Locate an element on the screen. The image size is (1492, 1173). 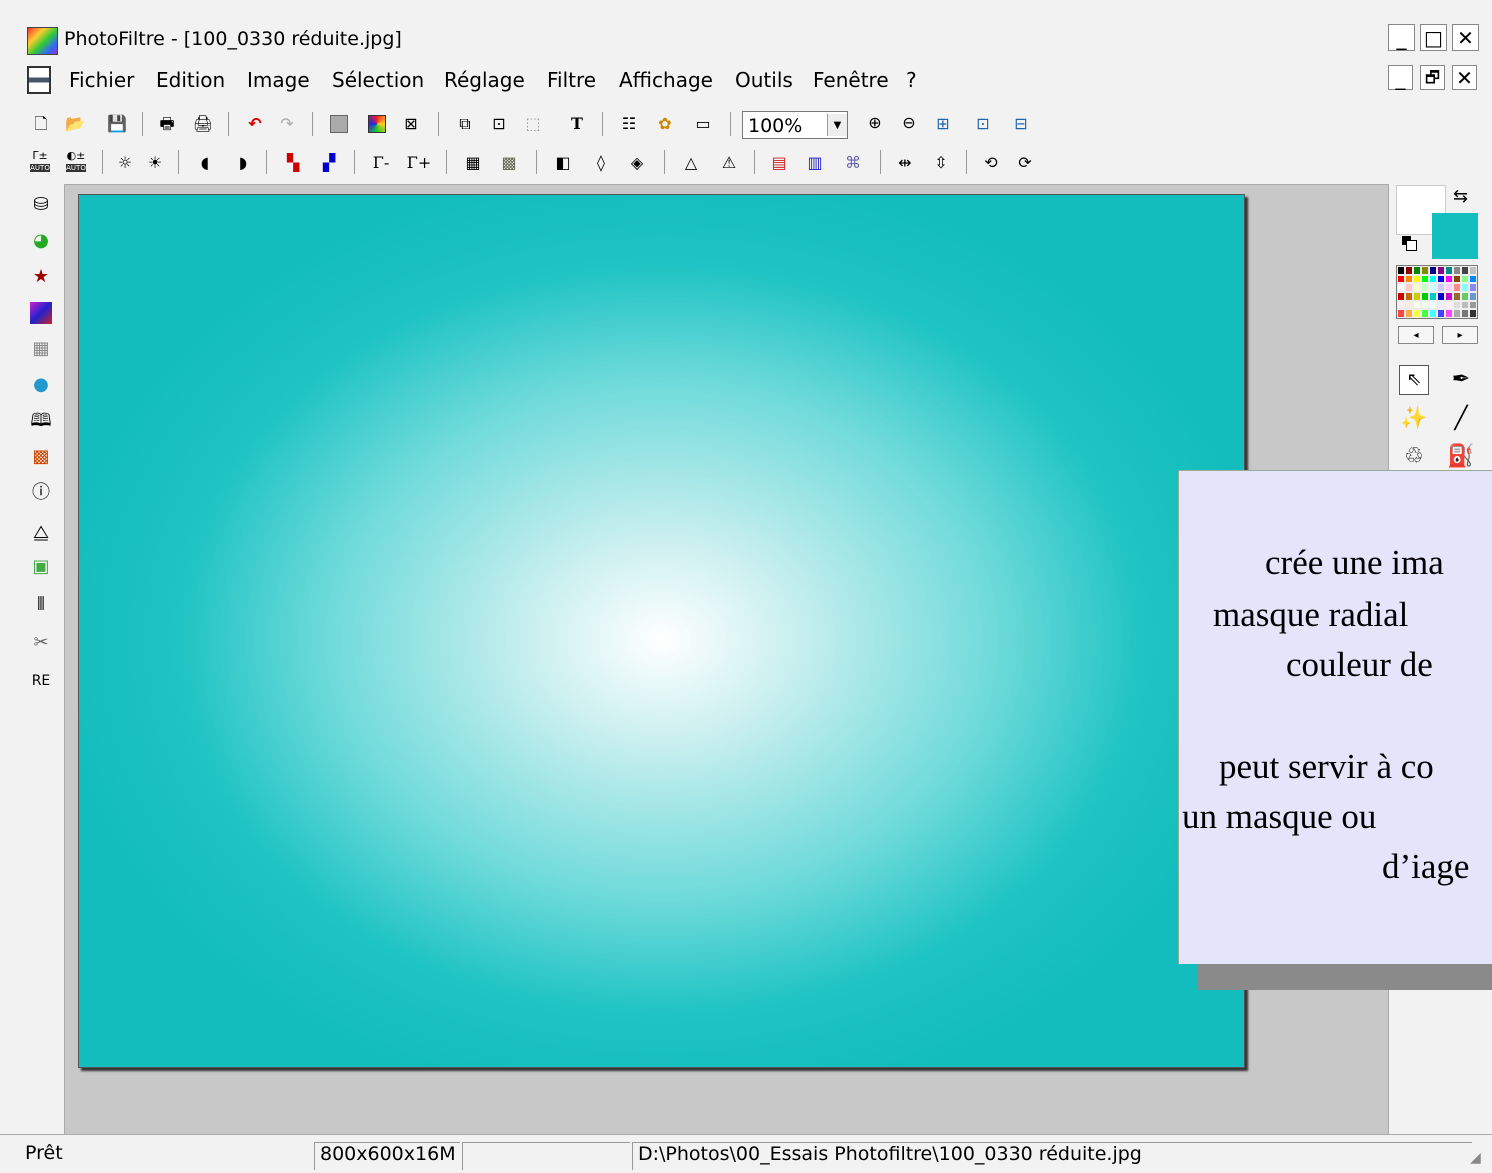
globe-icon: ◕ is located at coordinates (41, 241).